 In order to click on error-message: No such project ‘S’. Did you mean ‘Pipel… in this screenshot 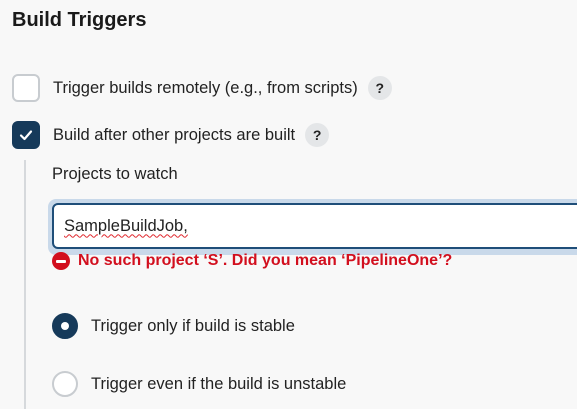, I will do `click(265, 260)`.